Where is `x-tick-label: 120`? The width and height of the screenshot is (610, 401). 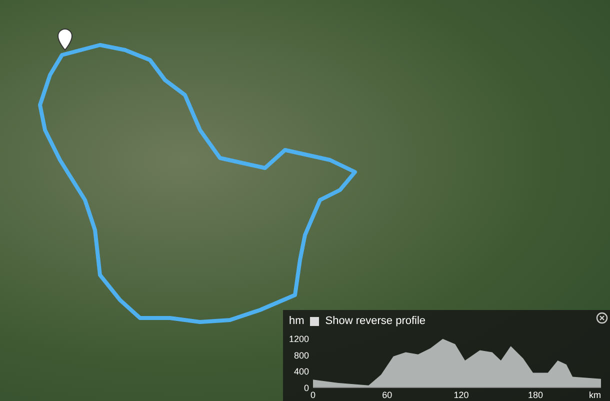 x-tick-label: 120 is located at coordinates (461, 395).